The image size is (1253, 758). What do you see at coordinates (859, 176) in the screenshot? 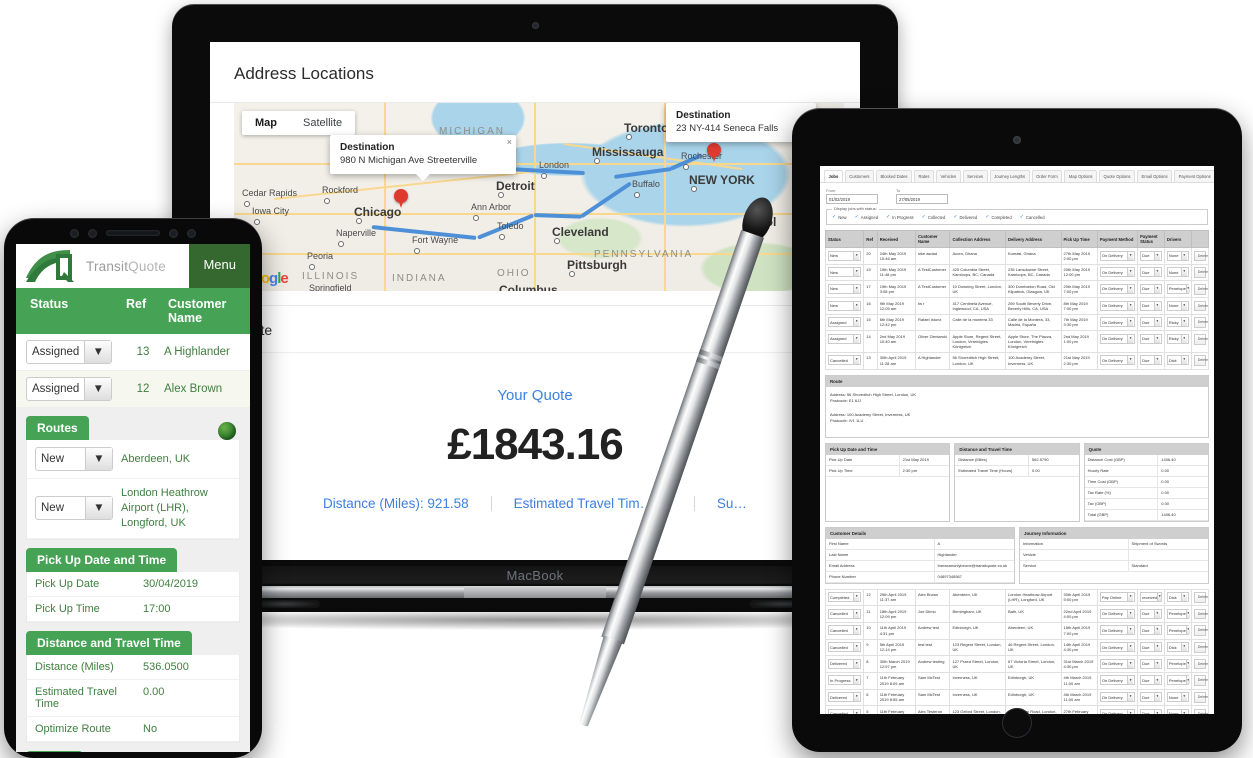
I see `tab-customers: Customers` at bounding box center [859, 176].